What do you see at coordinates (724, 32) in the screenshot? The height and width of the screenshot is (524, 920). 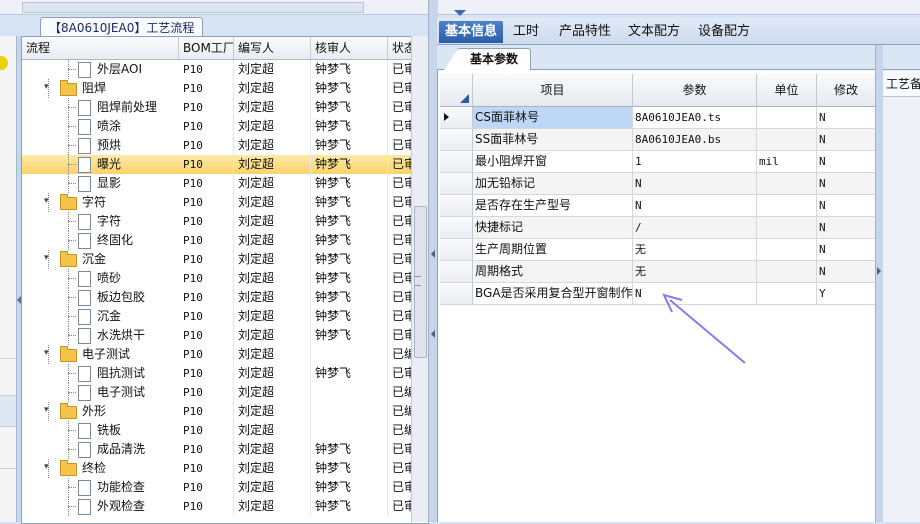 I see `tab-equipment-recipe: 设备配方` at bounding box center [724, 32].